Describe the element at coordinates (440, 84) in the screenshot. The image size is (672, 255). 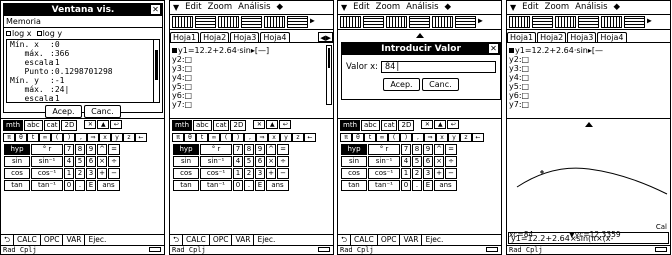
I see `cancel-button: Canc.` at that location.